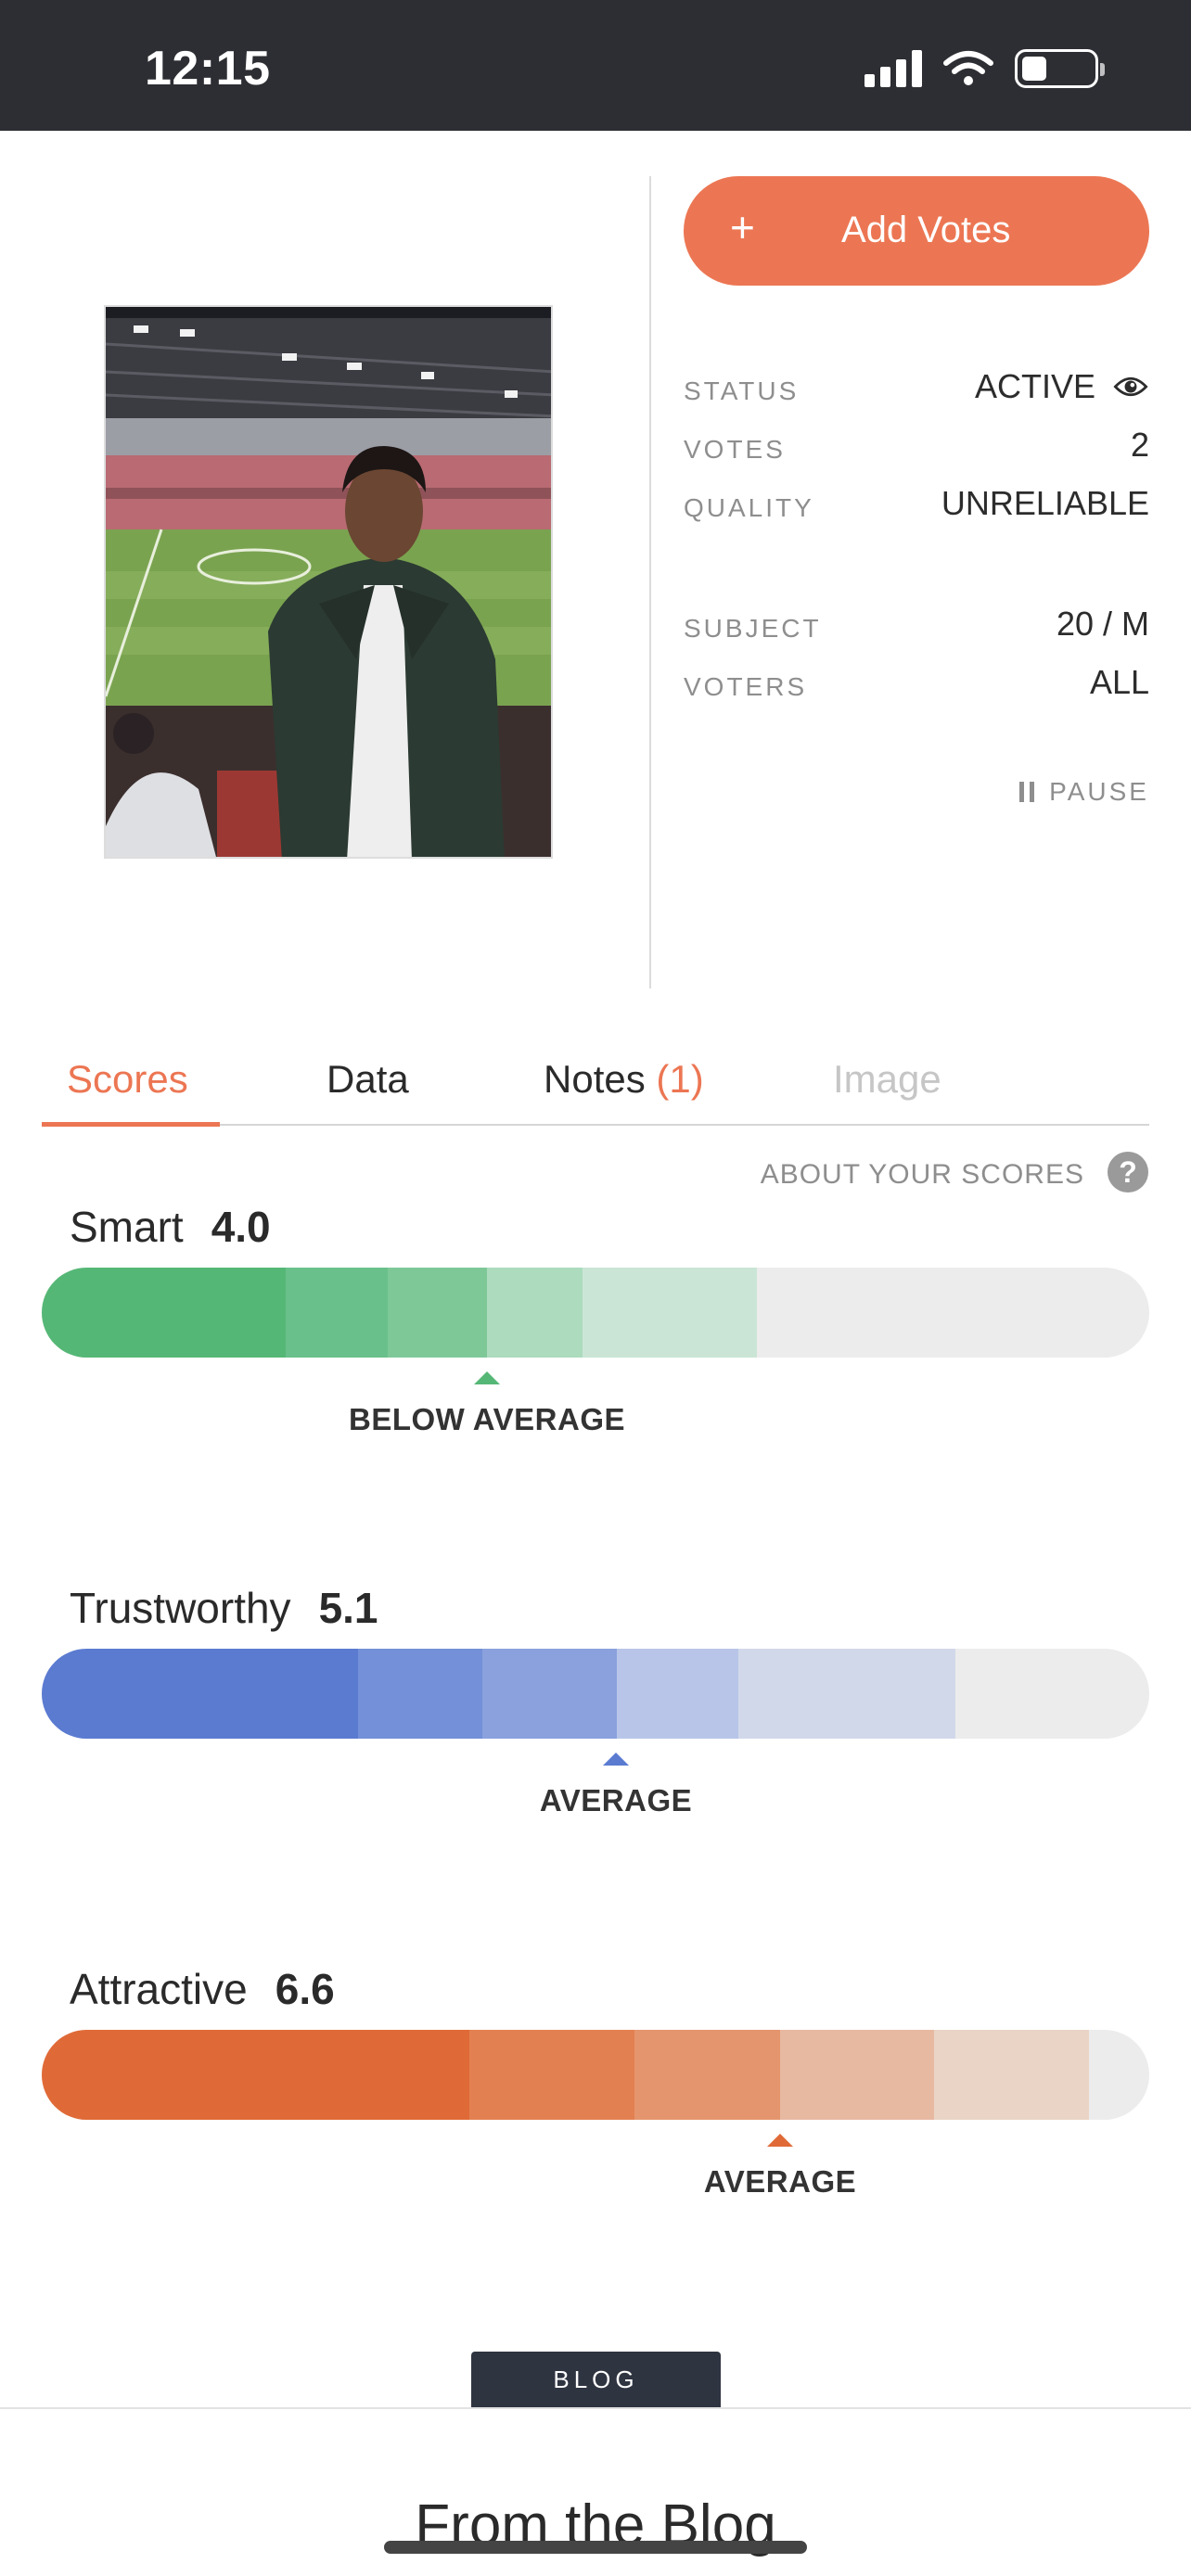 The height and width of the screenshot is (2576, 1191). I want to click on tab-bar: Scores Data Notes (1) Image, so click(595, 1087).